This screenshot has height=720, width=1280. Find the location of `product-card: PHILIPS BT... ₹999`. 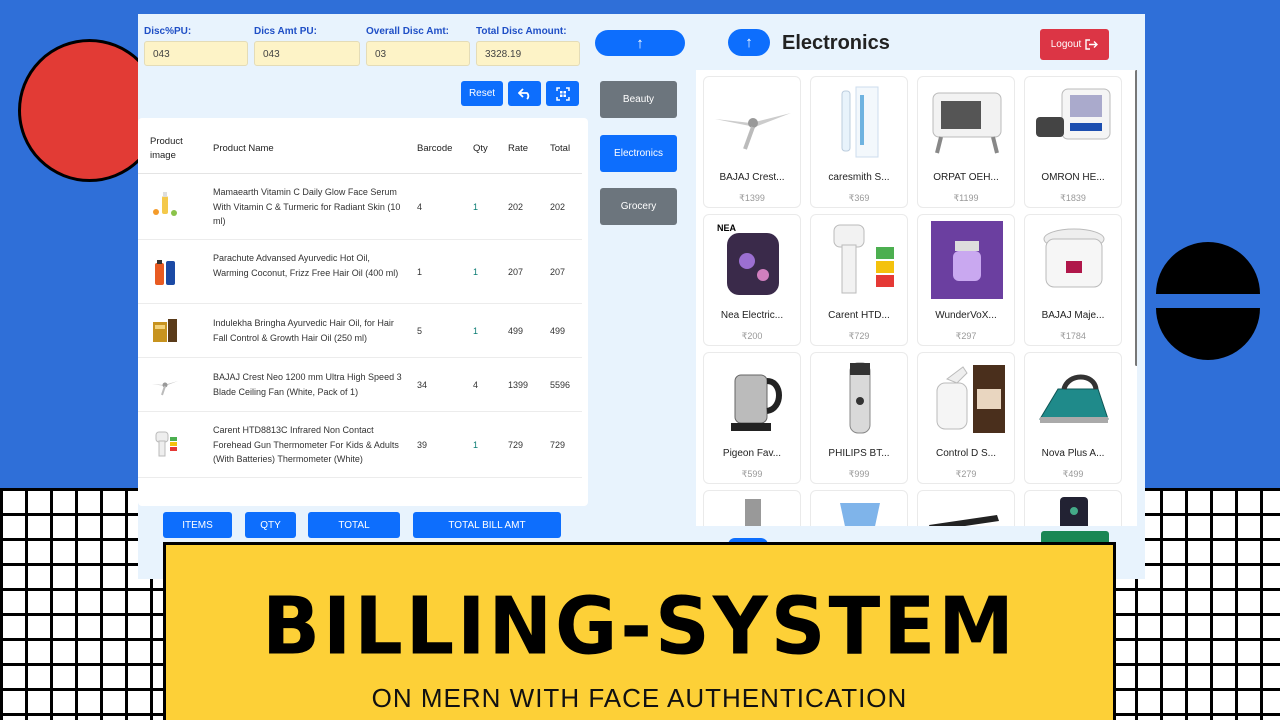

product-card: PHILIPS BT... ₹999 is located at coordinates (859, 418).